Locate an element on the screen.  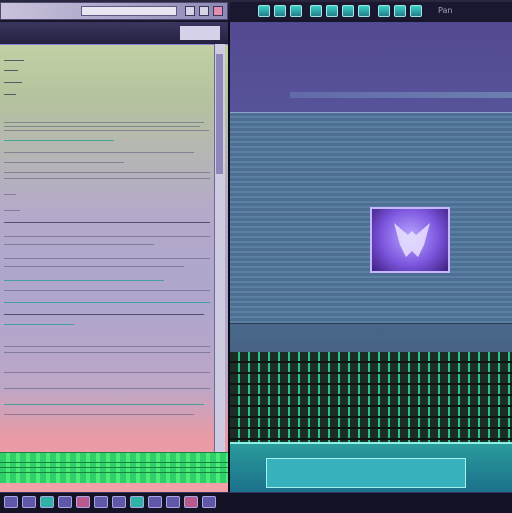
close-button is located at coordinates (218, 11).